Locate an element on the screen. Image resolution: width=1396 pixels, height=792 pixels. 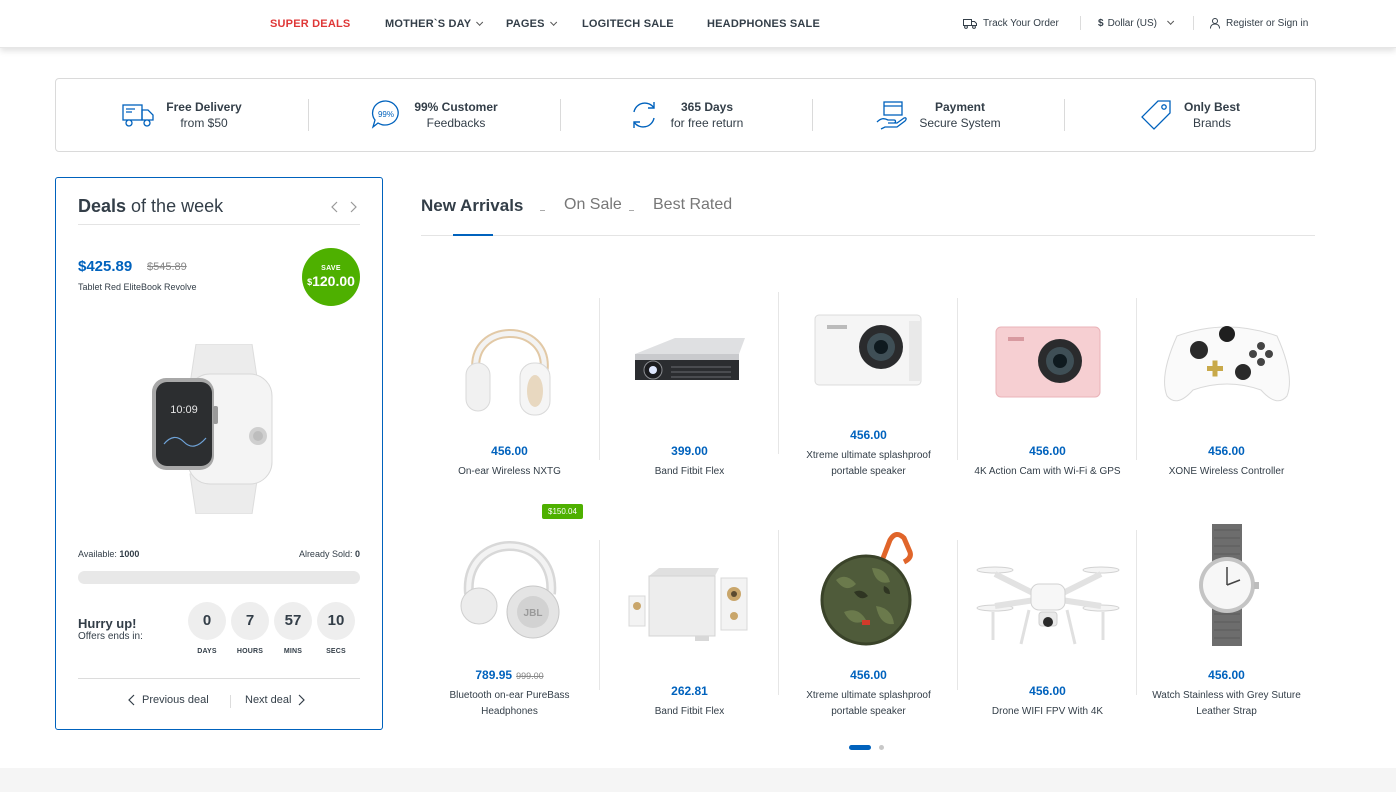
countdown-mins: 57 MINS is located at coordinates (293, 628).